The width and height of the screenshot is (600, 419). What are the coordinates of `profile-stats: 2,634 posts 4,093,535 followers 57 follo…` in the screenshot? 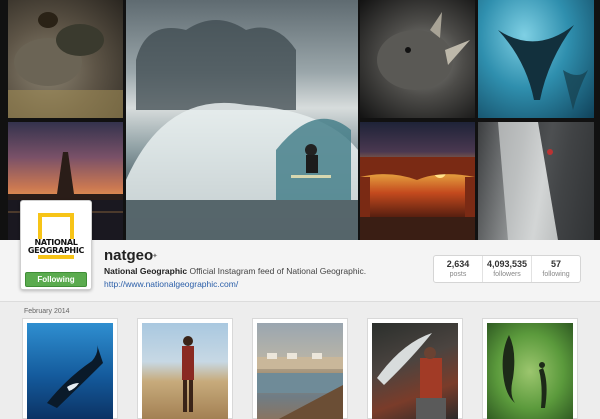 It's located at (507, 269).